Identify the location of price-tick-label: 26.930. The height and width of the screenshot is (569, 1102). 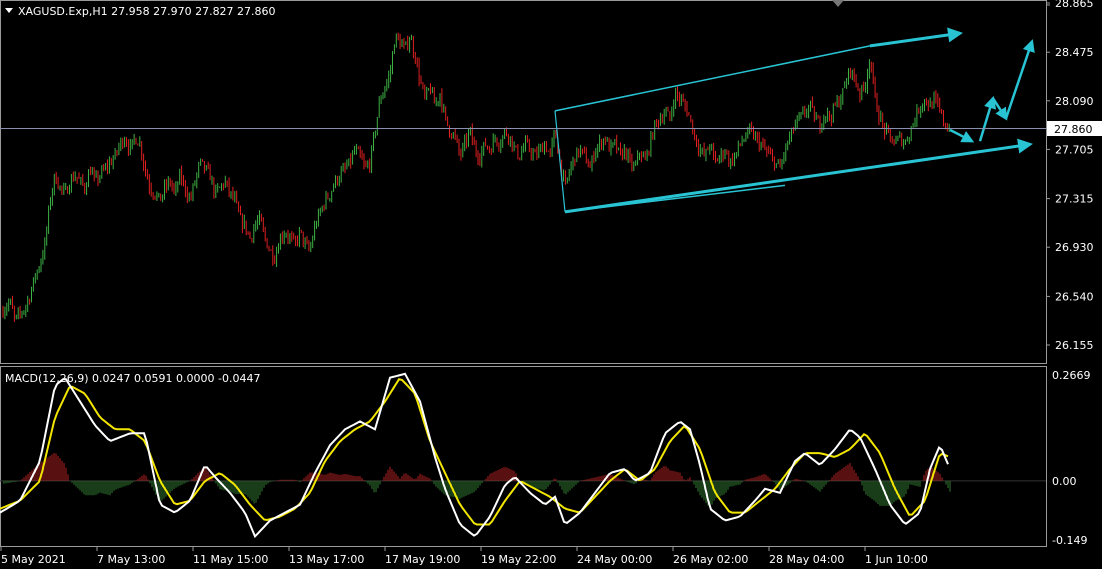
(1074, 247).